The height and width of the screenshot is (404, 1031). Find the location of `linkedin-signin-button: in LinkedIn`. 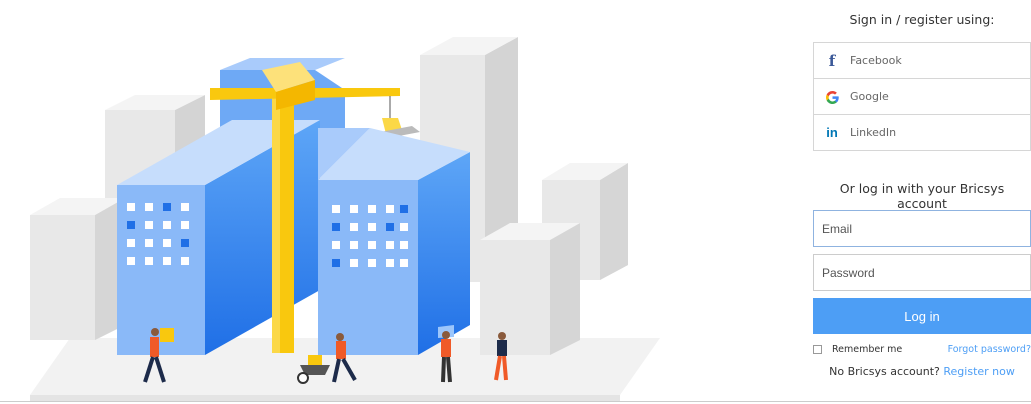

linkedin-signin-button: in LinkedIn is located at coordinates (922, 133).